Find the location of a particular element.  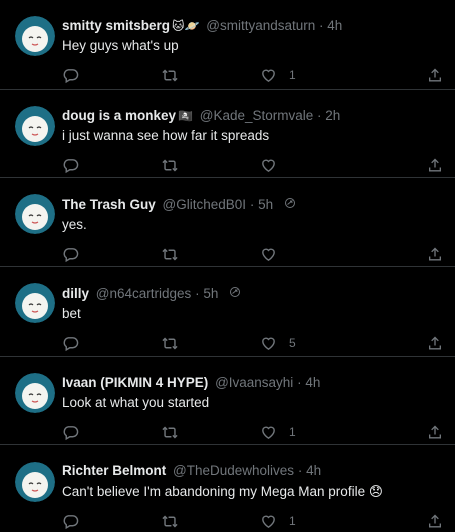

display-name: Richter Belmont is located at coordinates (114, 470).